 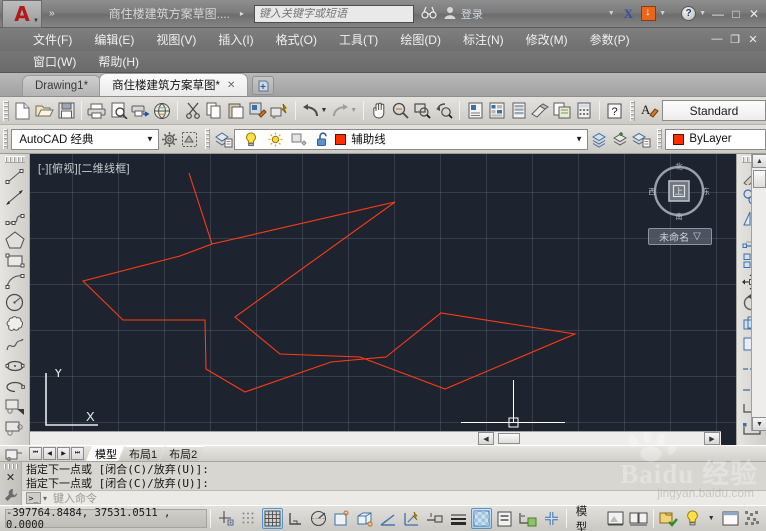 What do you see at coordinates (615, 111) in the screenshot?
I see `help-toolbar-icon: ?` at bounding box center [615, 111].